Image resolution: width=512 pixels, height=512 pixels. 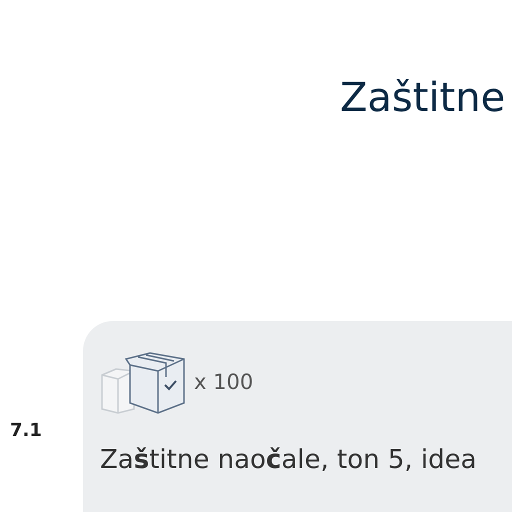 I want to click on boxes-icon, so click(x=143, y=383).